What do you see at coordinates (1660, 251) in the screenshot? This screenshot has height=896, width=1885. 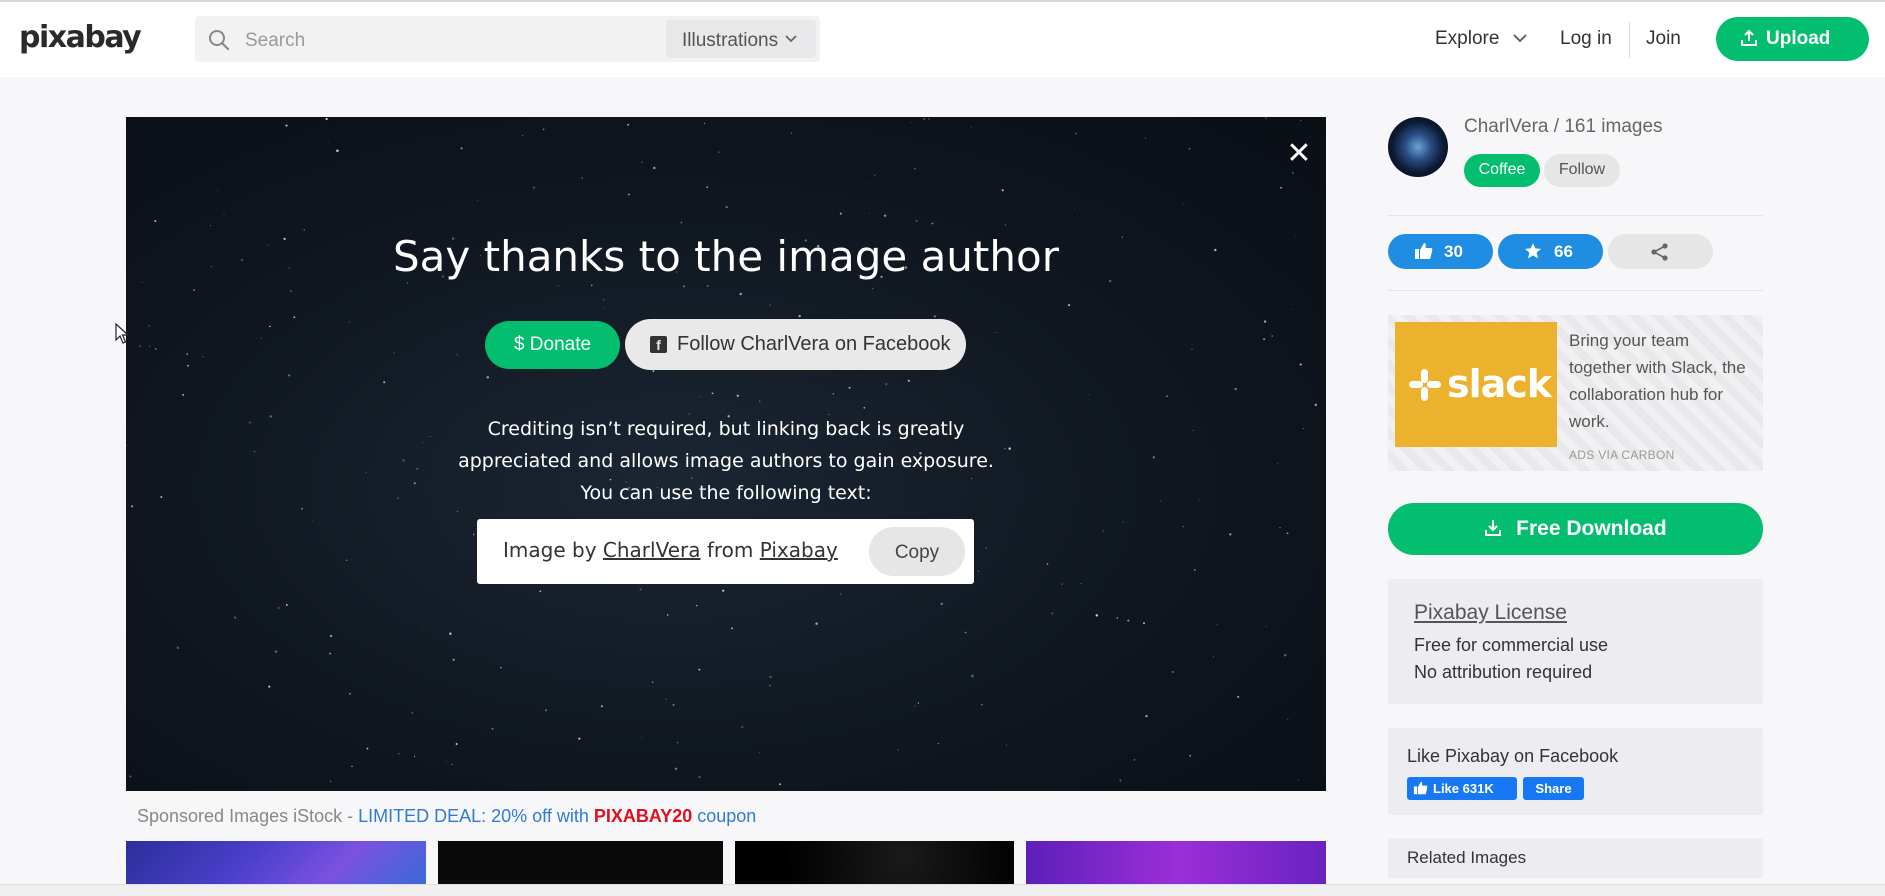 I see `share-button` at bounding box center [1660, 251].